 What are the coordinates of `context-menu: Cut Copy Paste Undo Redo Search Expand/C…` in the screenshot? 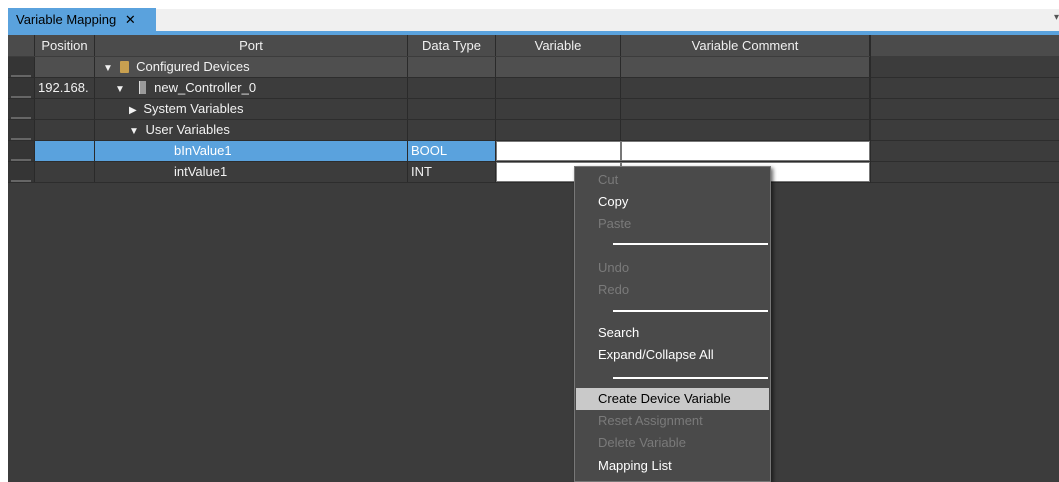 It's located at (672, 324).